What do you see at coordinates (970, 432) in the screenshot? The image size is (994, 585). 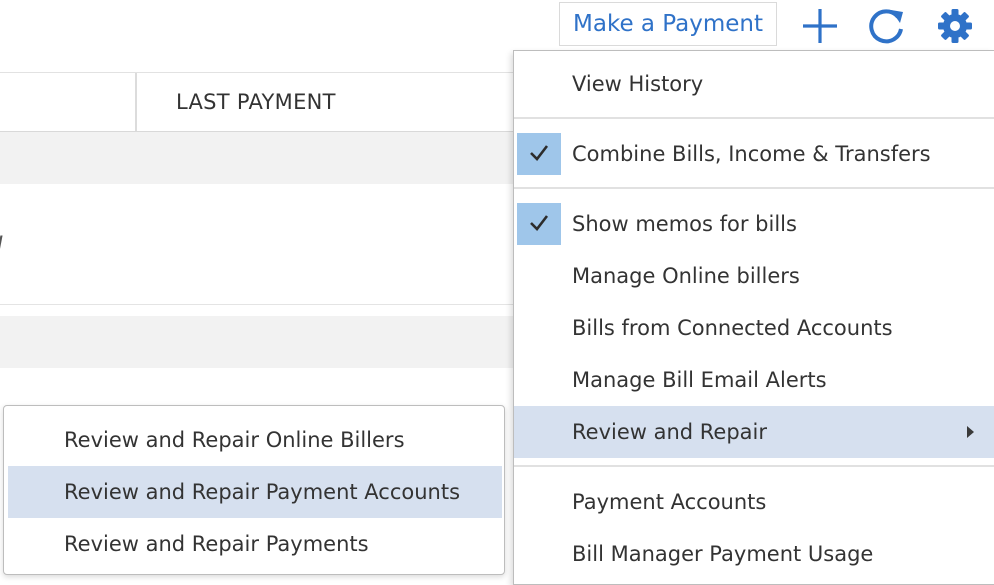 I see `chevron-right-icon` at bounding box center [970, 432].